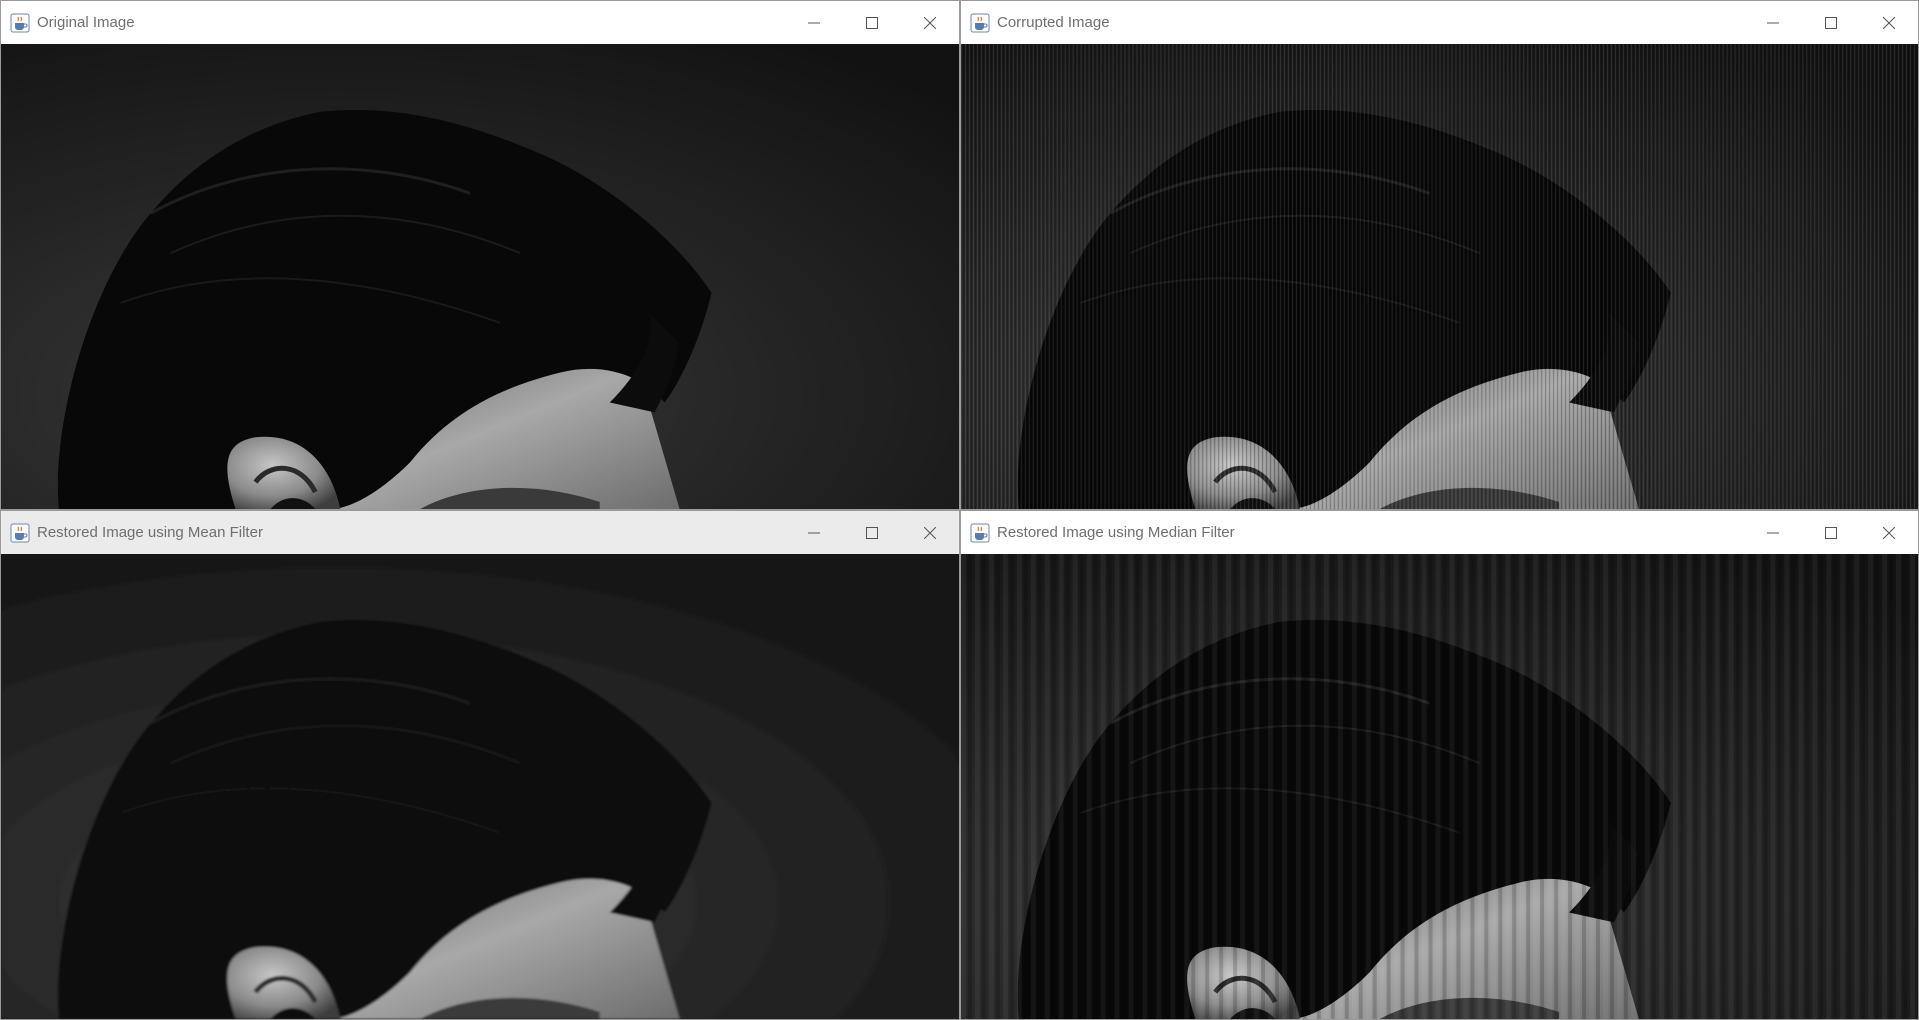  I want to click on window-title: Corrupted Image, so click(1053, 22).